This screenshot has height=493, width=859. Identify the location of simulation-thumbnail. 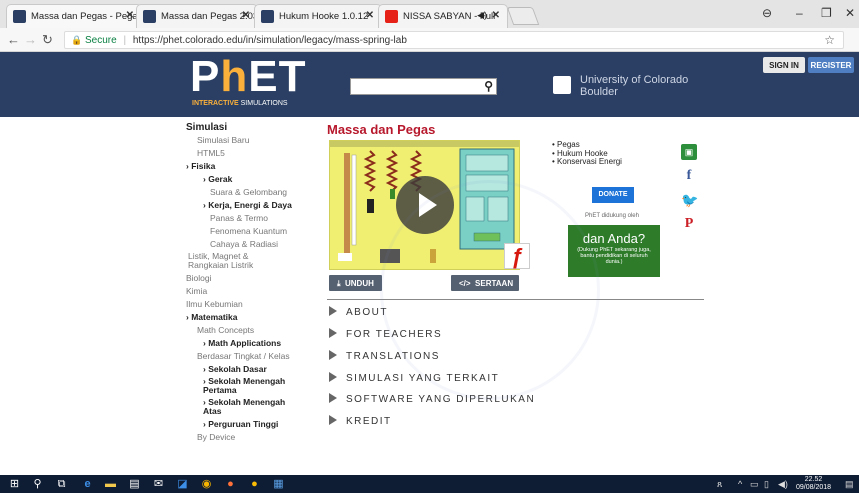
(424, 205).